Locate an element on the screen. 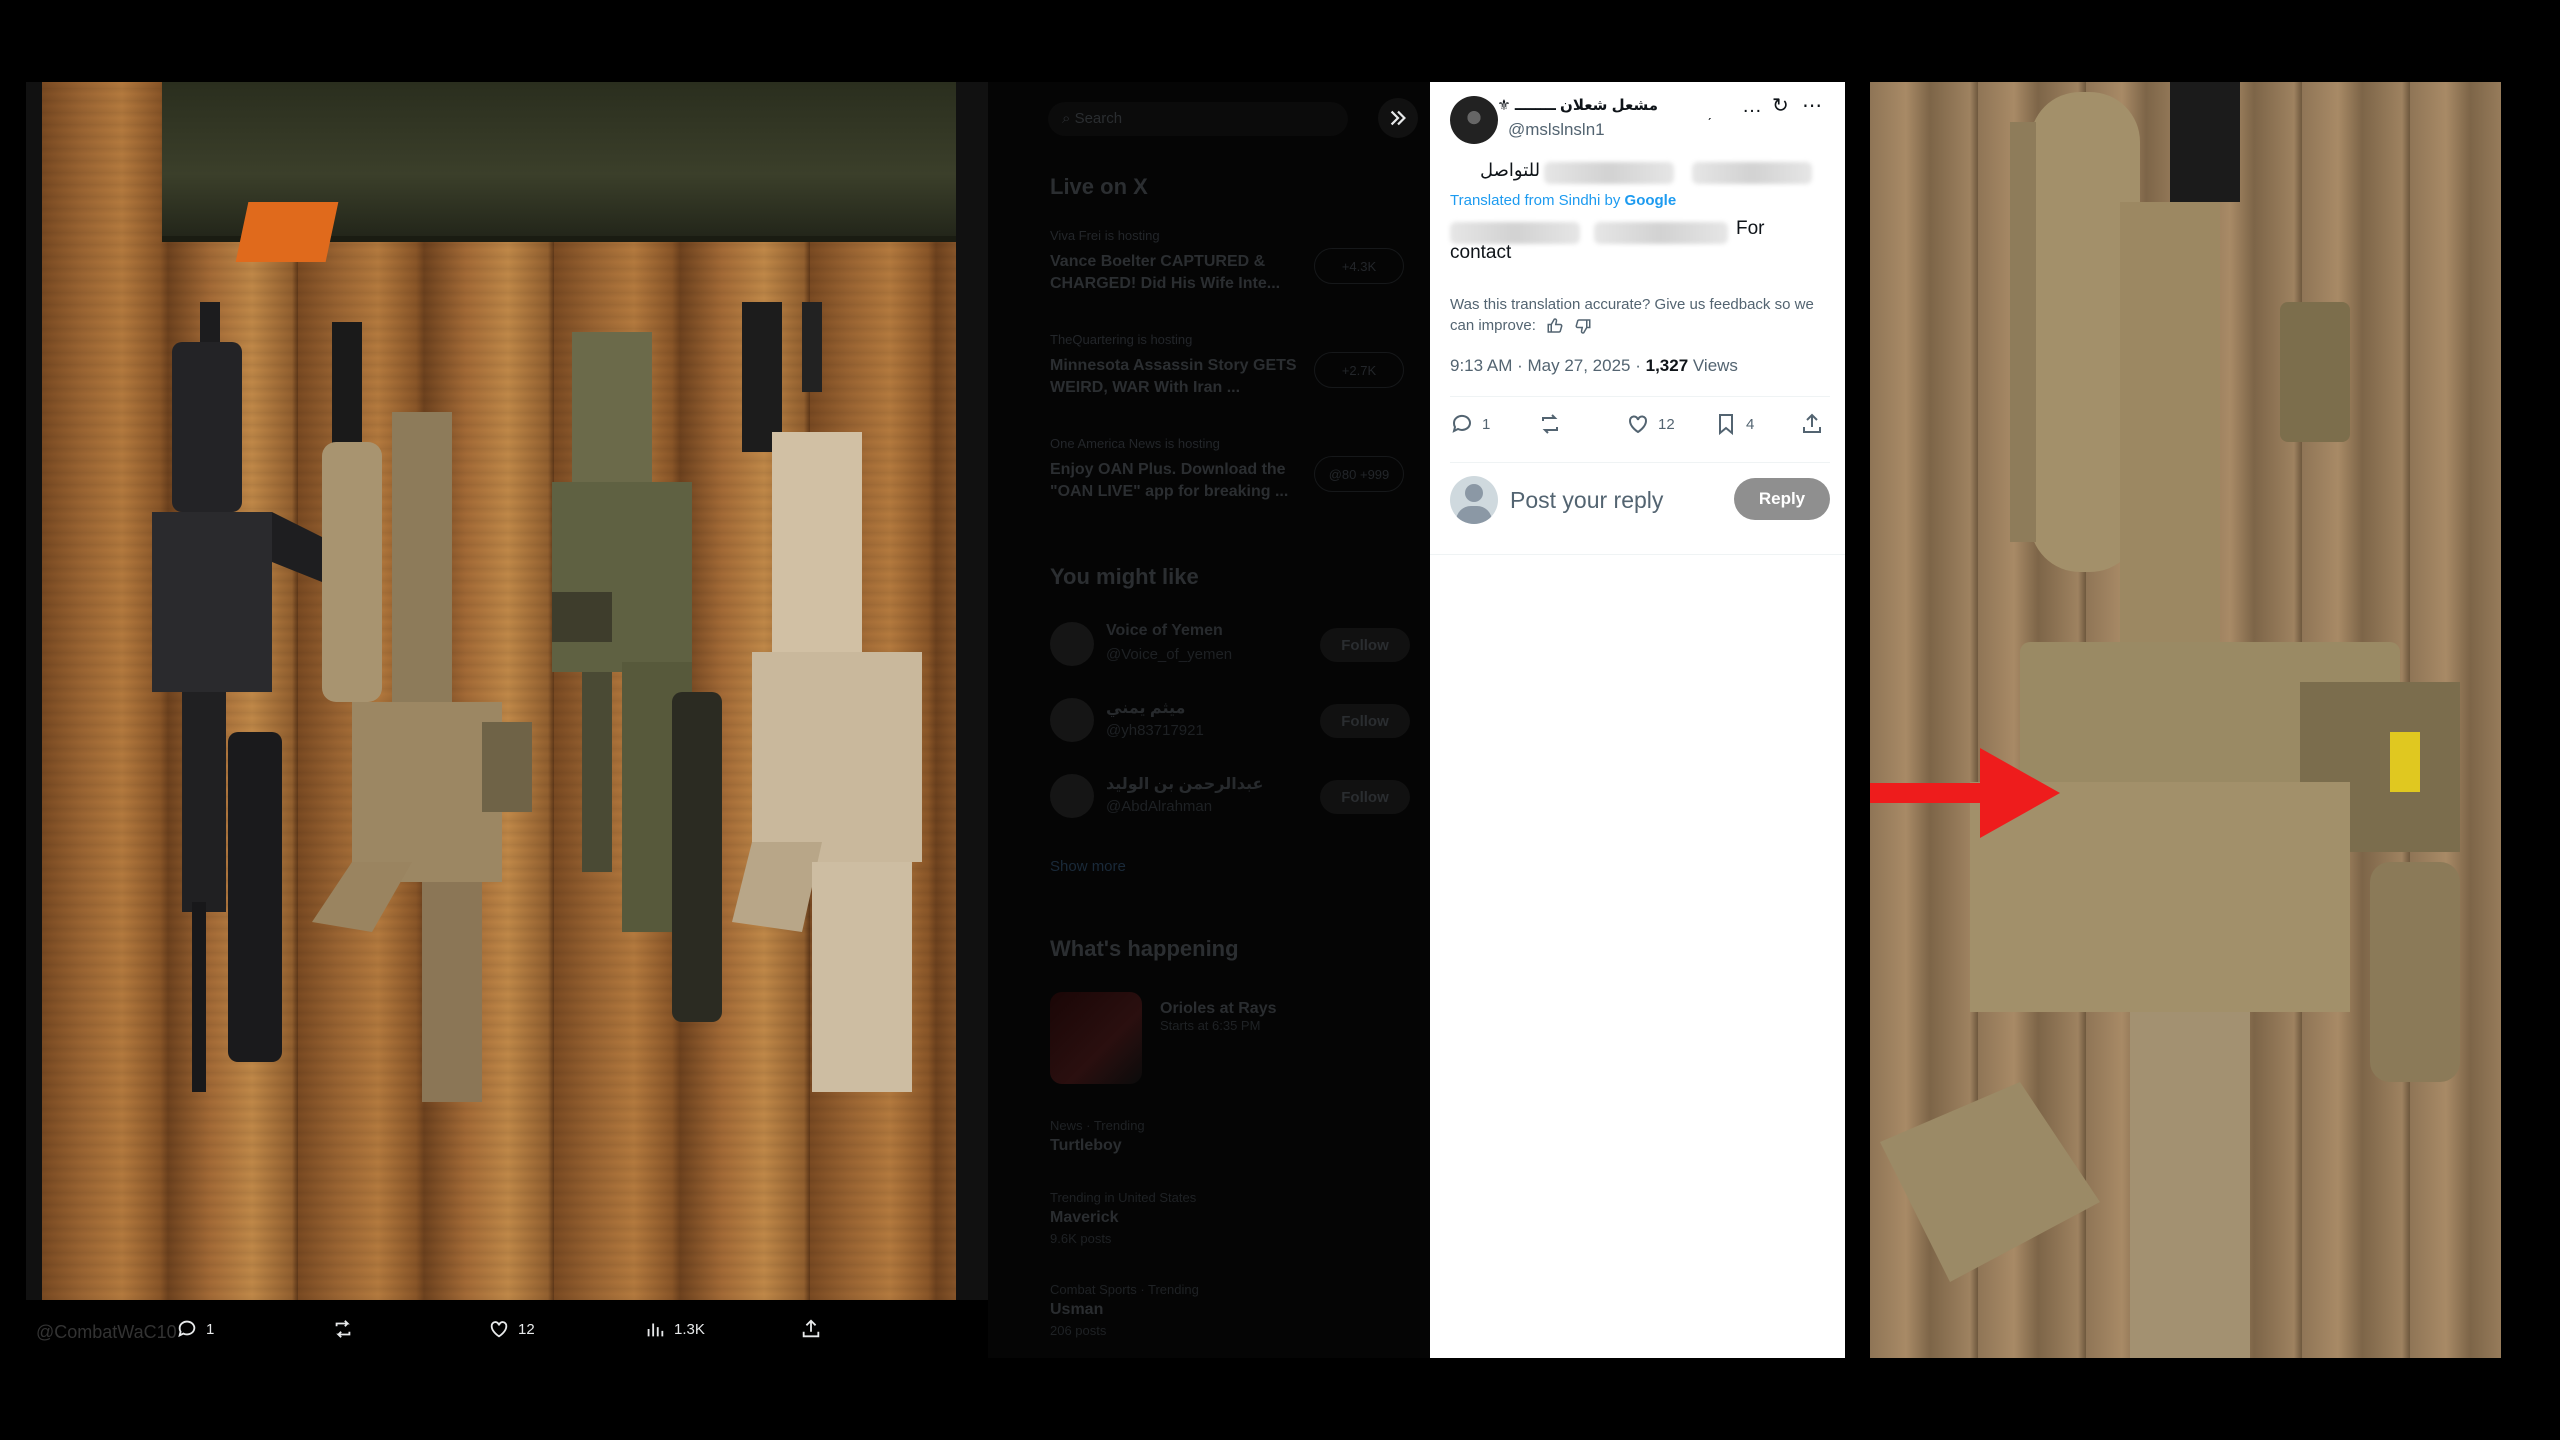 The image size is (2560, 1440). tweet-action-bar: 1 12 4 is located at coordinates (1642, 432).